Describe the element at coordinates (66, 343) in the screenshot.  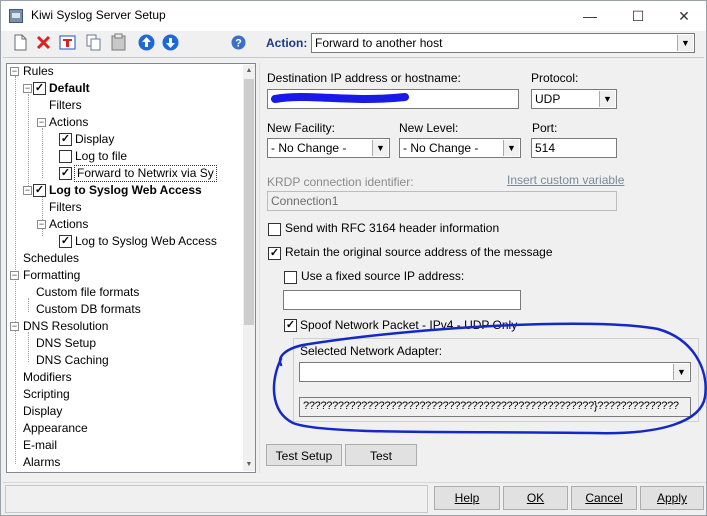
I see `tree-item-dns-setup: DNS Setup` at that location.